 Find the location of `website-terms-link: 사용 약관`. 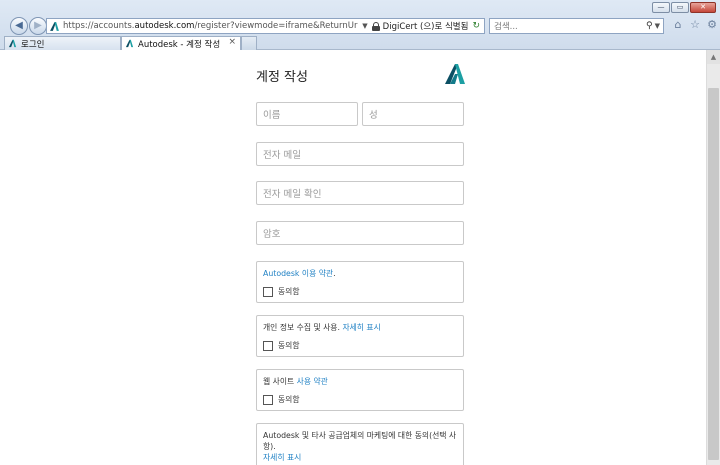

website-terms-link: 사용 약관 is located at coordinates (312, 381).